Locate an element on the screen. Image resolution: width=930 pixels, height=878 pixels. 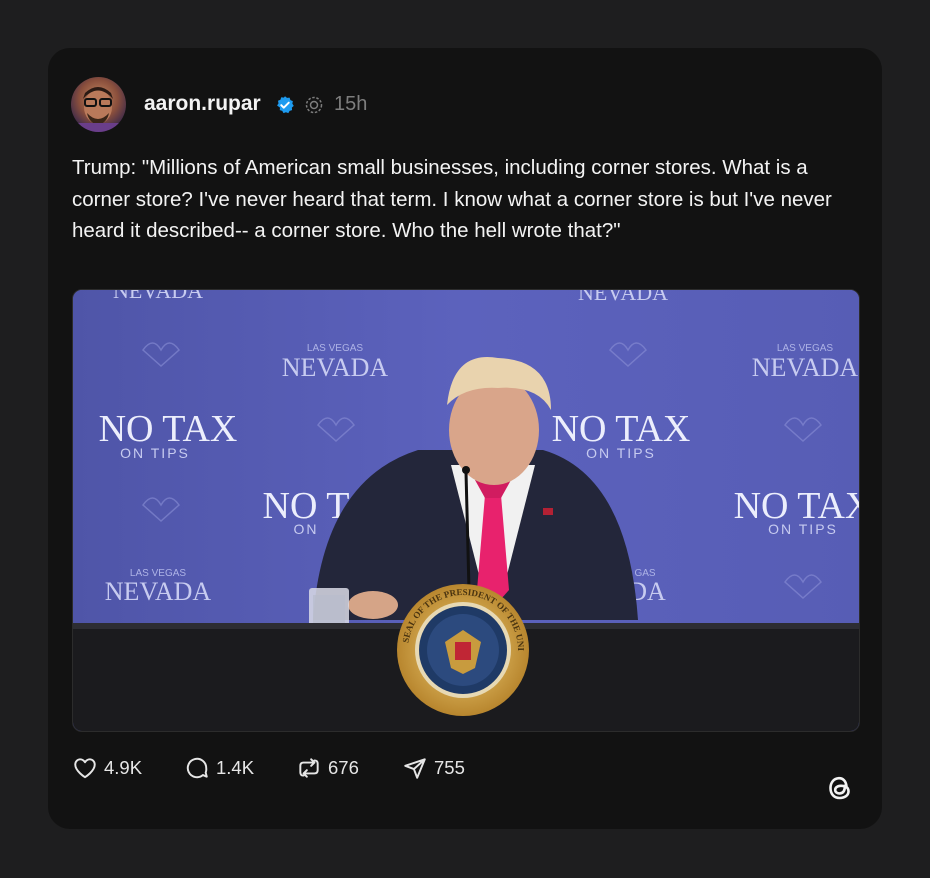
heart-icon is located at coordinates (85, 768).